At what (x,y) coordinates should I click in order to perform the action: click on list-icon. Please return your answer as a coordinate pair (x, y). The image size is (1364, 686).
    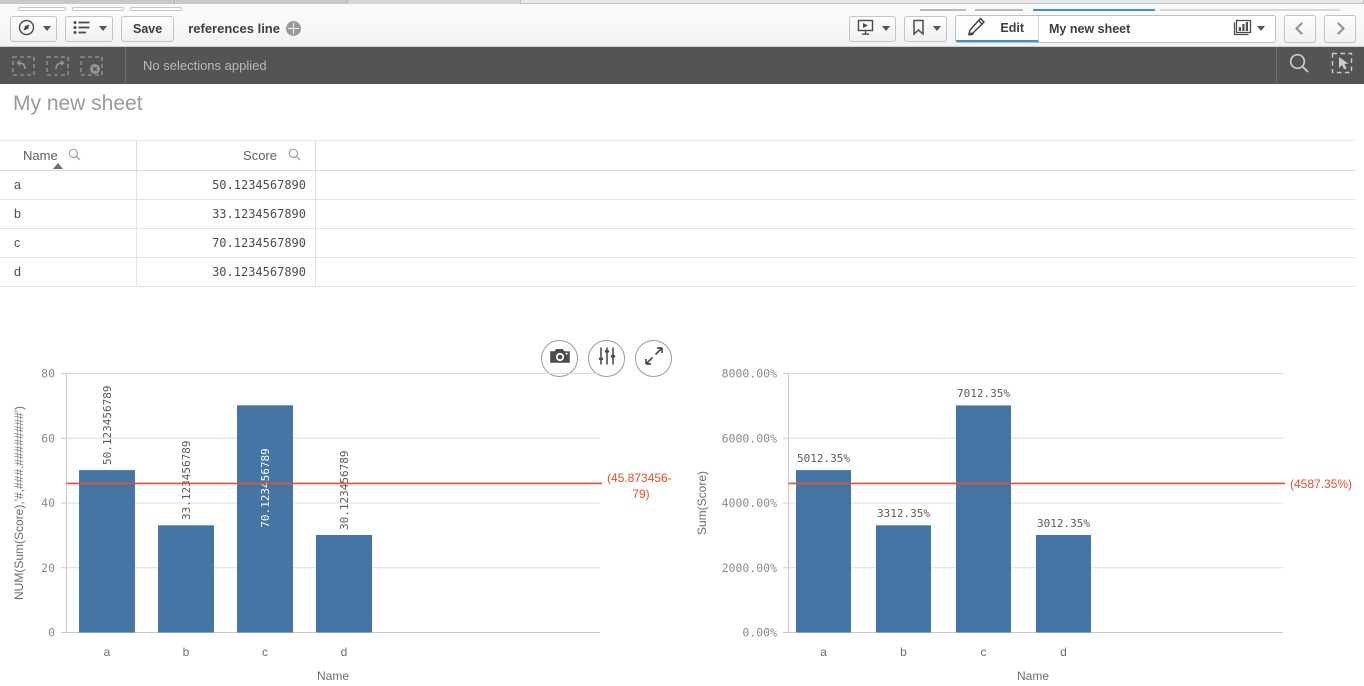
    Looking at the image, I should click on (82, 29).